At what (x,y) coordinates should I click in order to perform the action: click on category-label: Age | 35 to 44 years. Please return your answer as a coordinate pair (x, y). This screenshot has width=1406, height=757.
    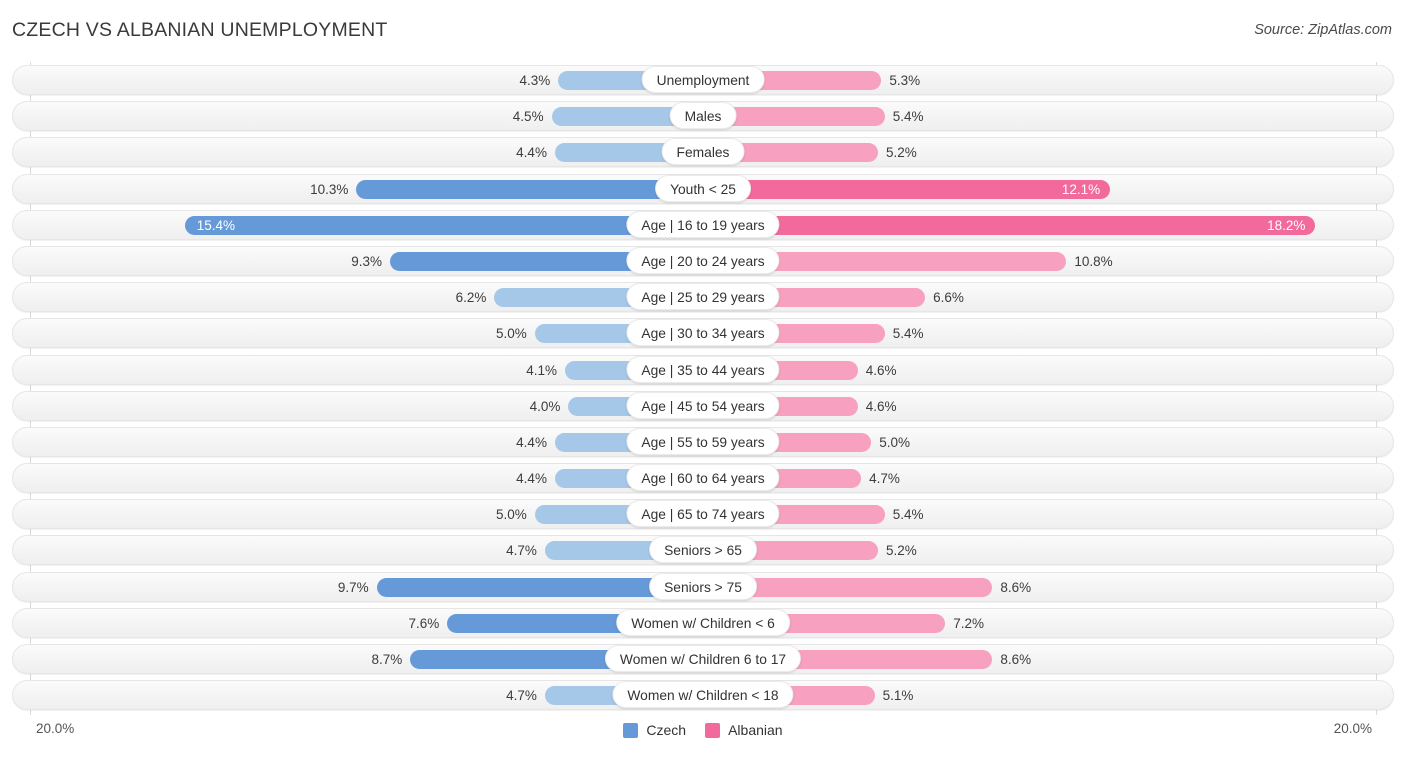
    Looking at the image, I should click on (703, 369).